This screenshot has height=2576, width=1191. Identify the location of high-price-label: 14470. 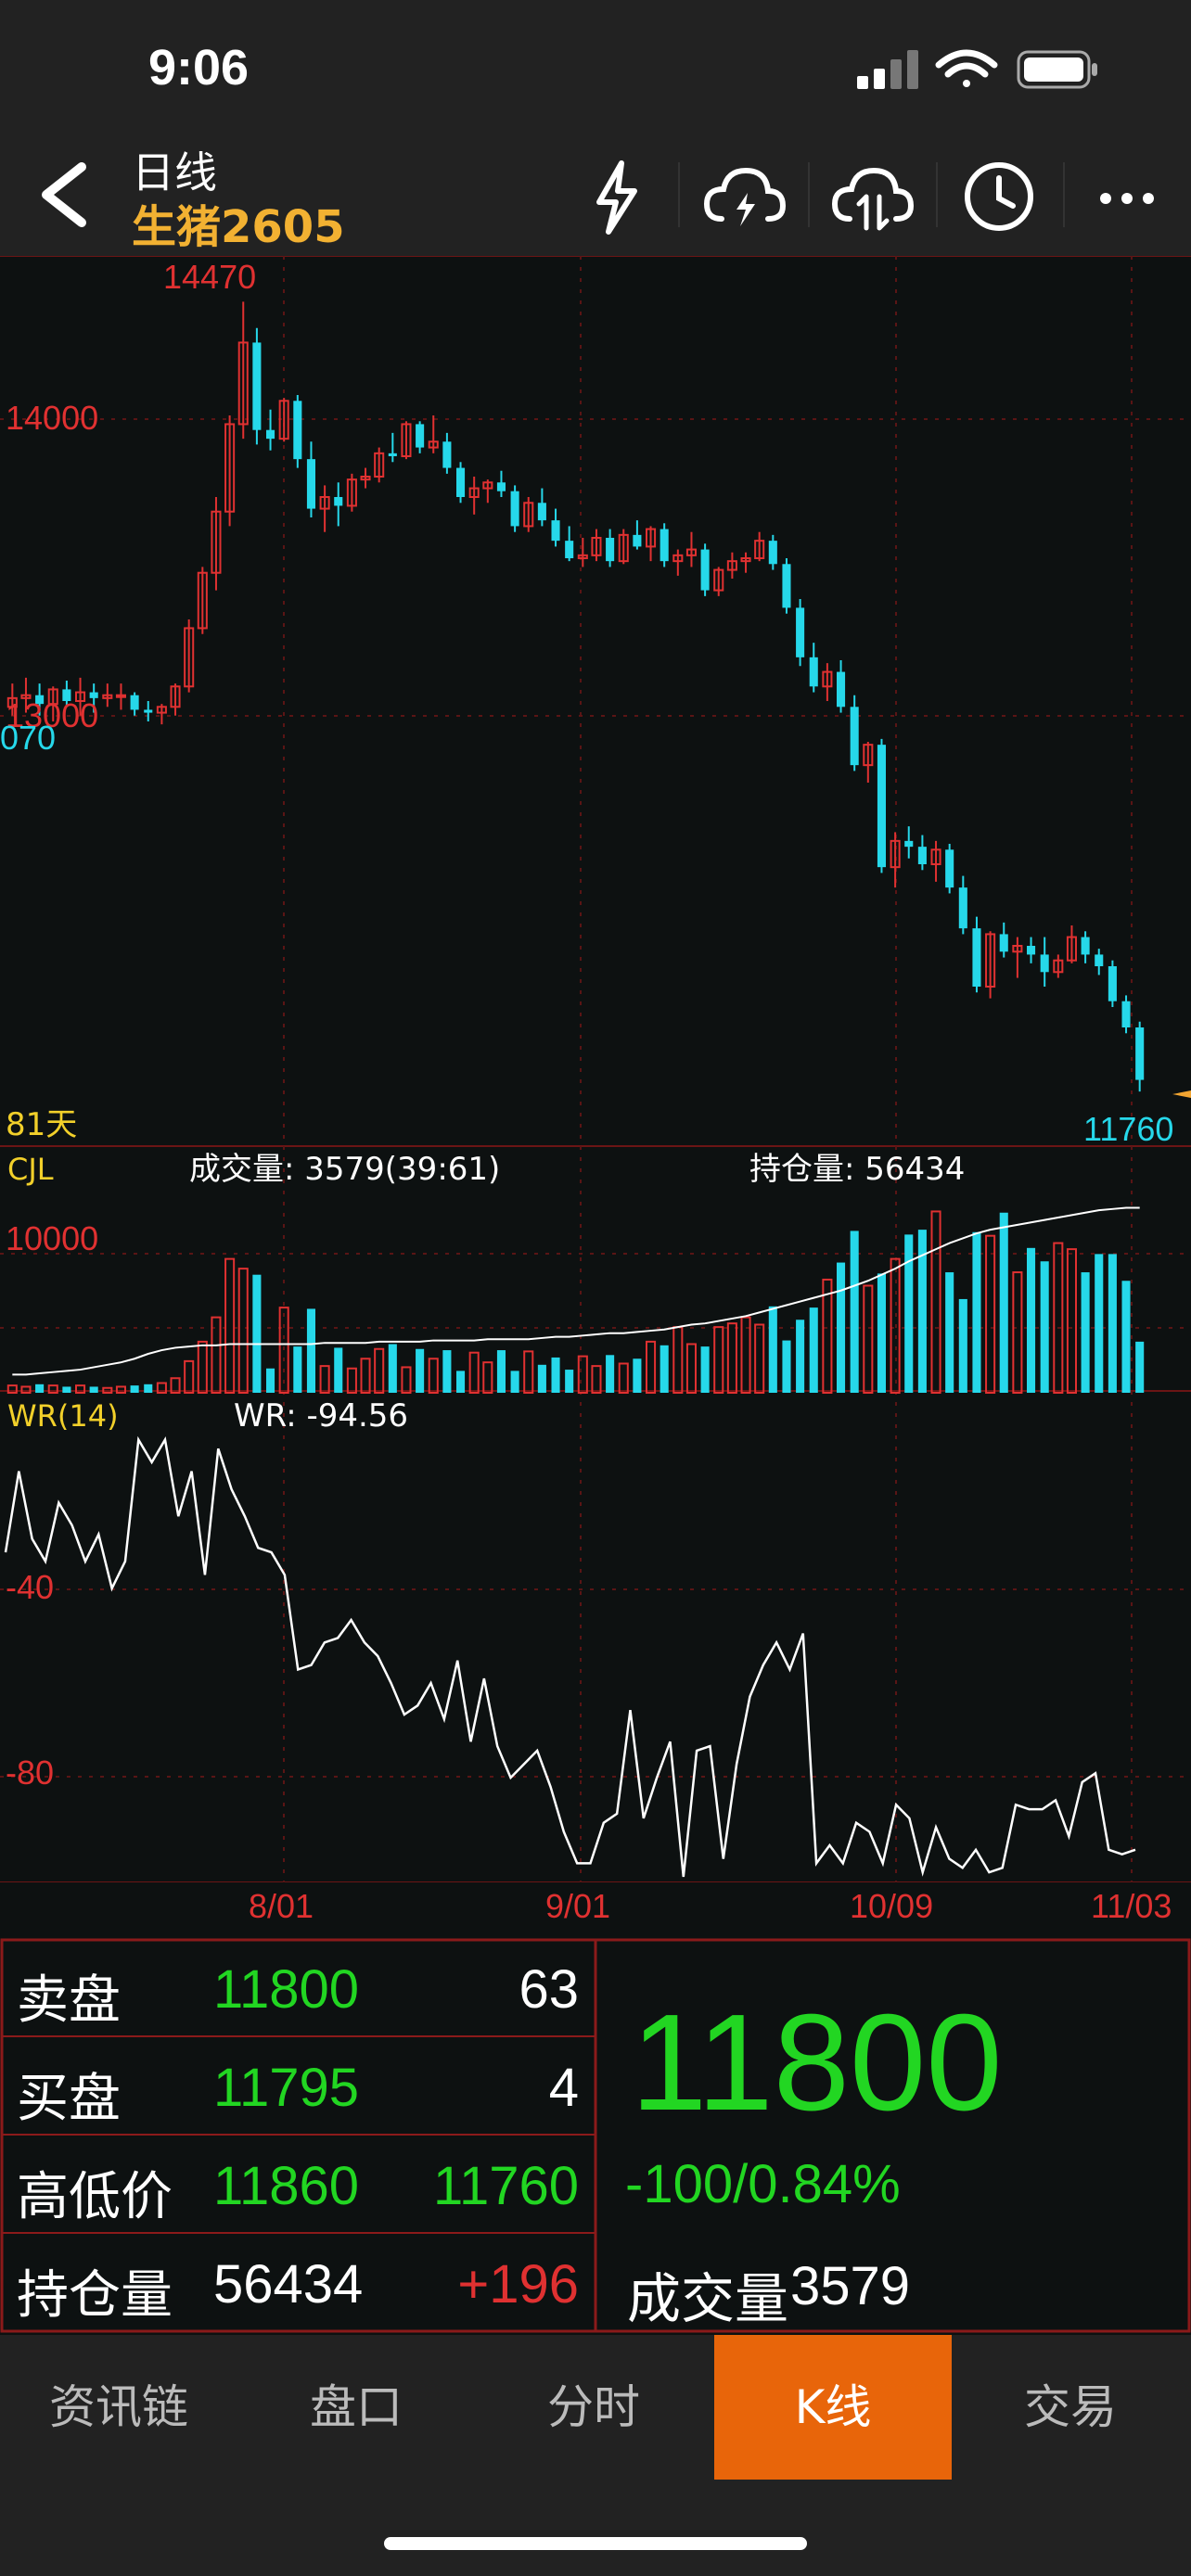
(209, 277).